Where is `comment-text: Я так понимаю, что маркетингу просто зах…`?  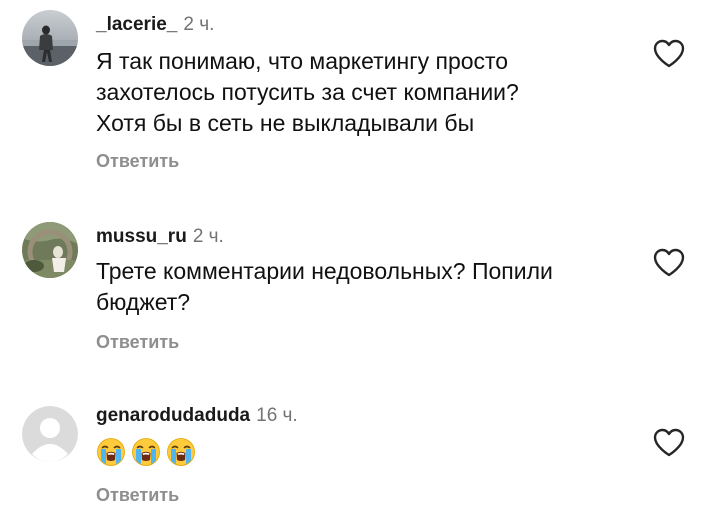 comment-text: Я так понимаю, что маркетингу просто зах… is located at coordinates (366, 92).